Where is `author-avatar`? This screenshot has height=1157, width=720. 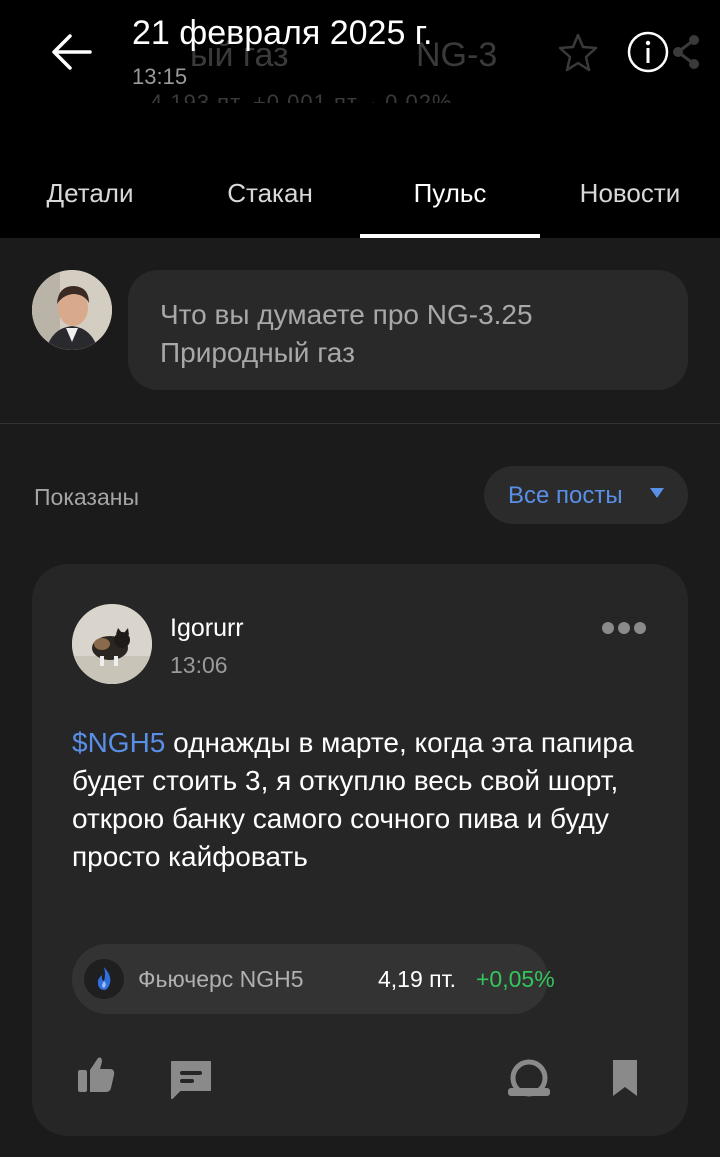 author-avatar is located at coordinates (112, 644).